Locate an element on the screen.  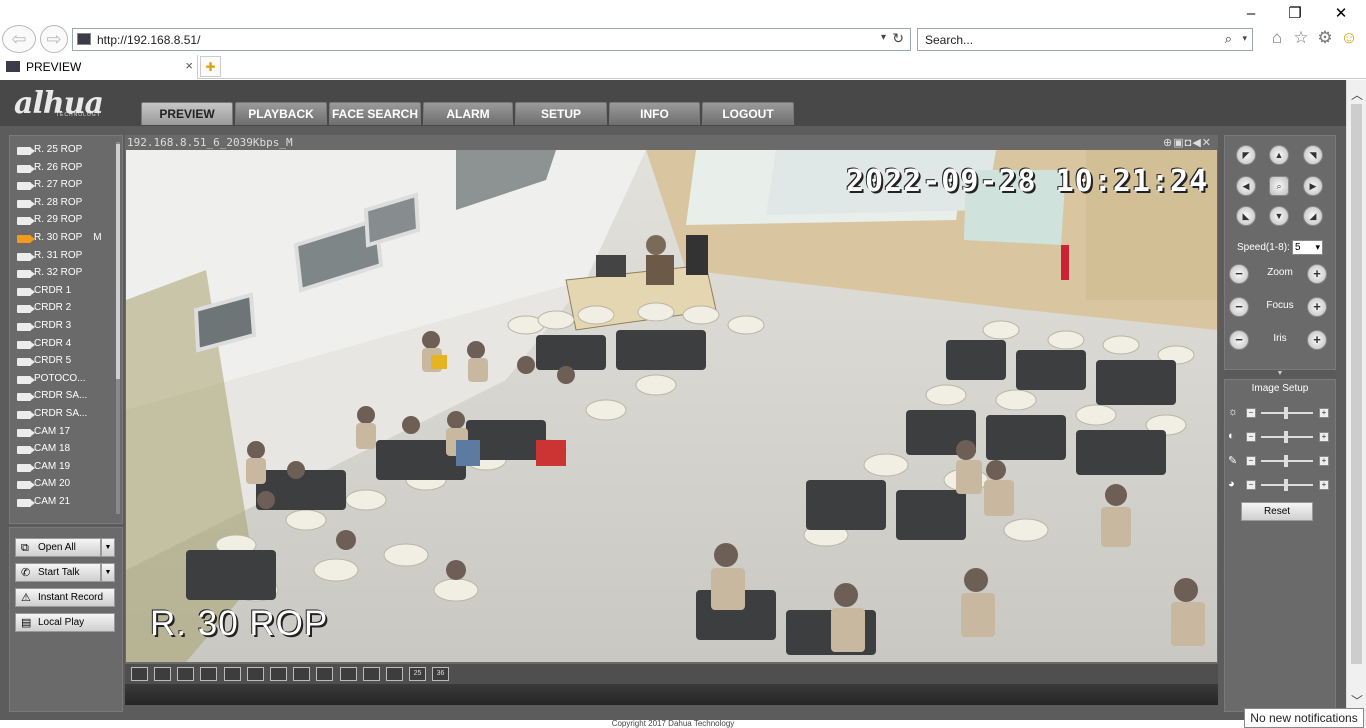
zoom-plus-button: + is located at coordinates (1317, 274).